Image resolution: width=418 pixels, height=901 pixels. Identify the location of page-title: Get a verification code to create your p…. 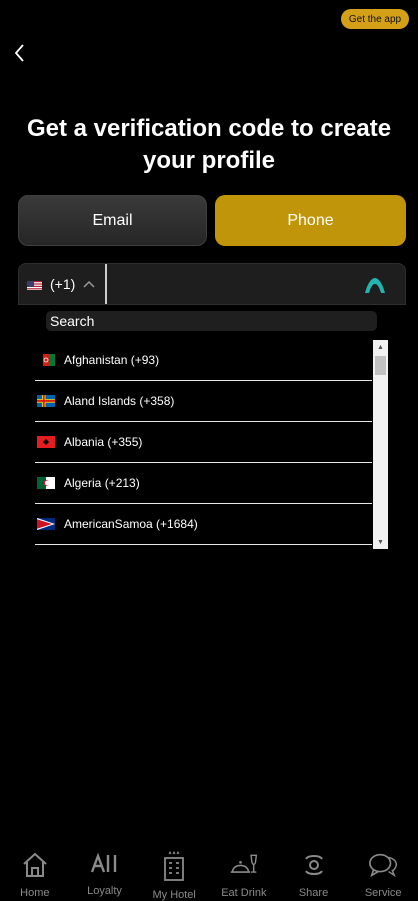
(209, 145).